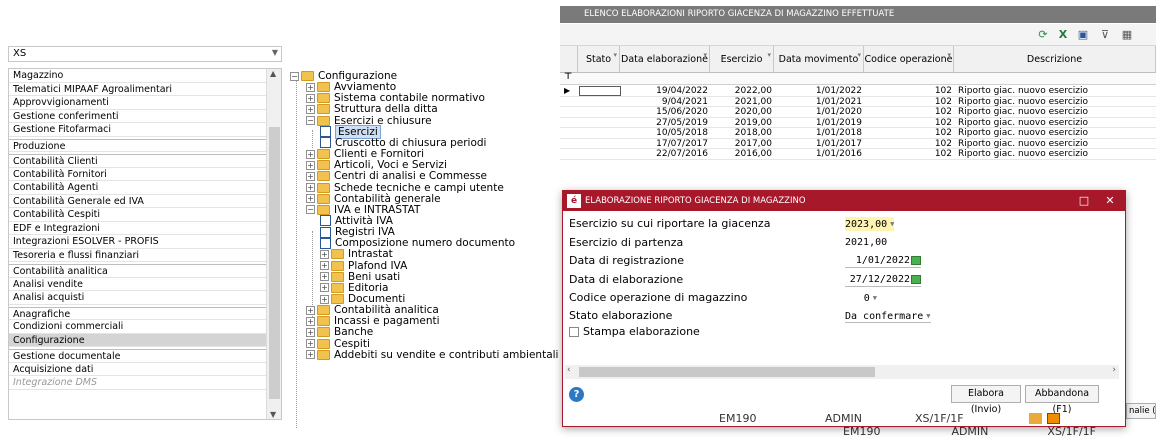 The width and height of the screenshot is (1156, 437). I want to click on export-icon: ▣, so click(1083, 35).